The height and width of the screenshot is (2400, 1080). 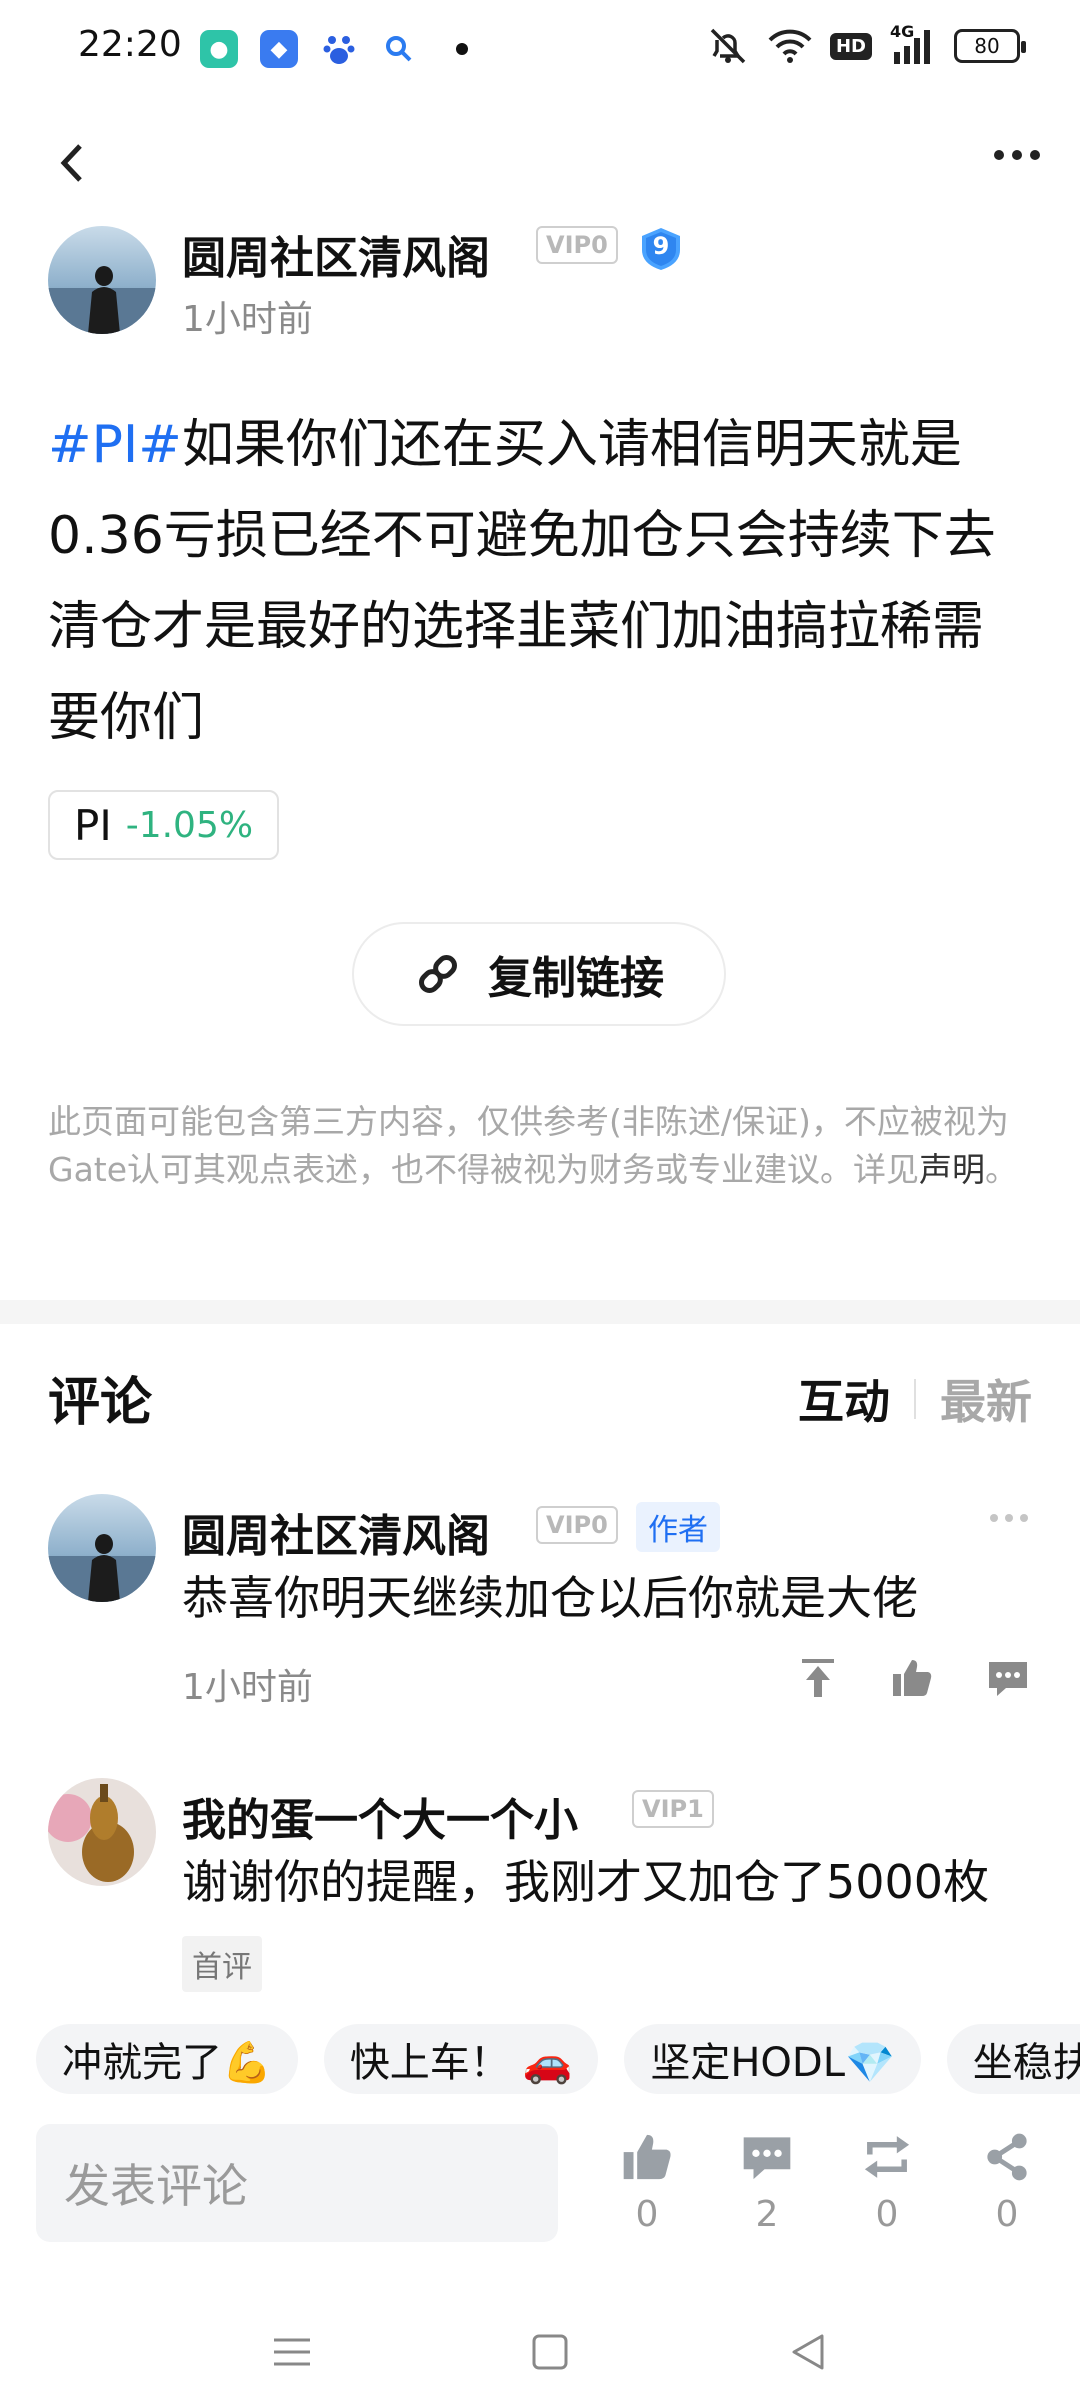 I want to click on tab-interaction: 互动, so click(x=844, y=1399).